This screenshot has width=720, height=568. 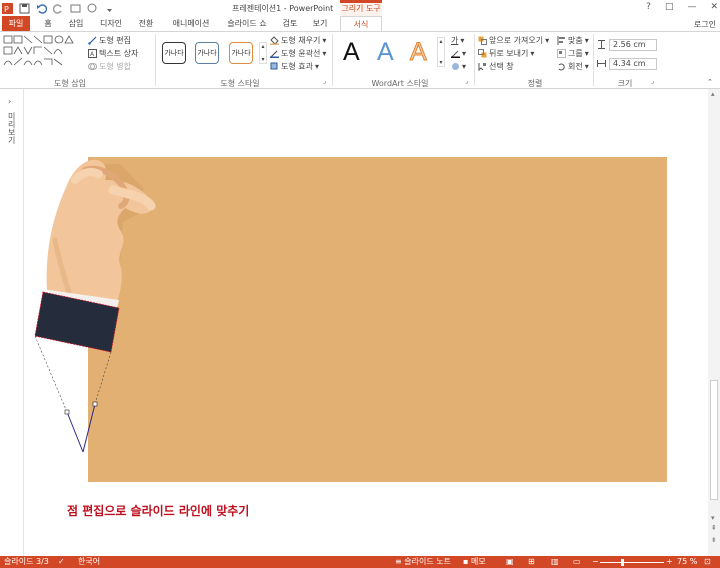 What do you see at coordinates (457, 40) in the screenshot?
I see `text-fill-button: 가 ▾` at bounding box center [457, 40].